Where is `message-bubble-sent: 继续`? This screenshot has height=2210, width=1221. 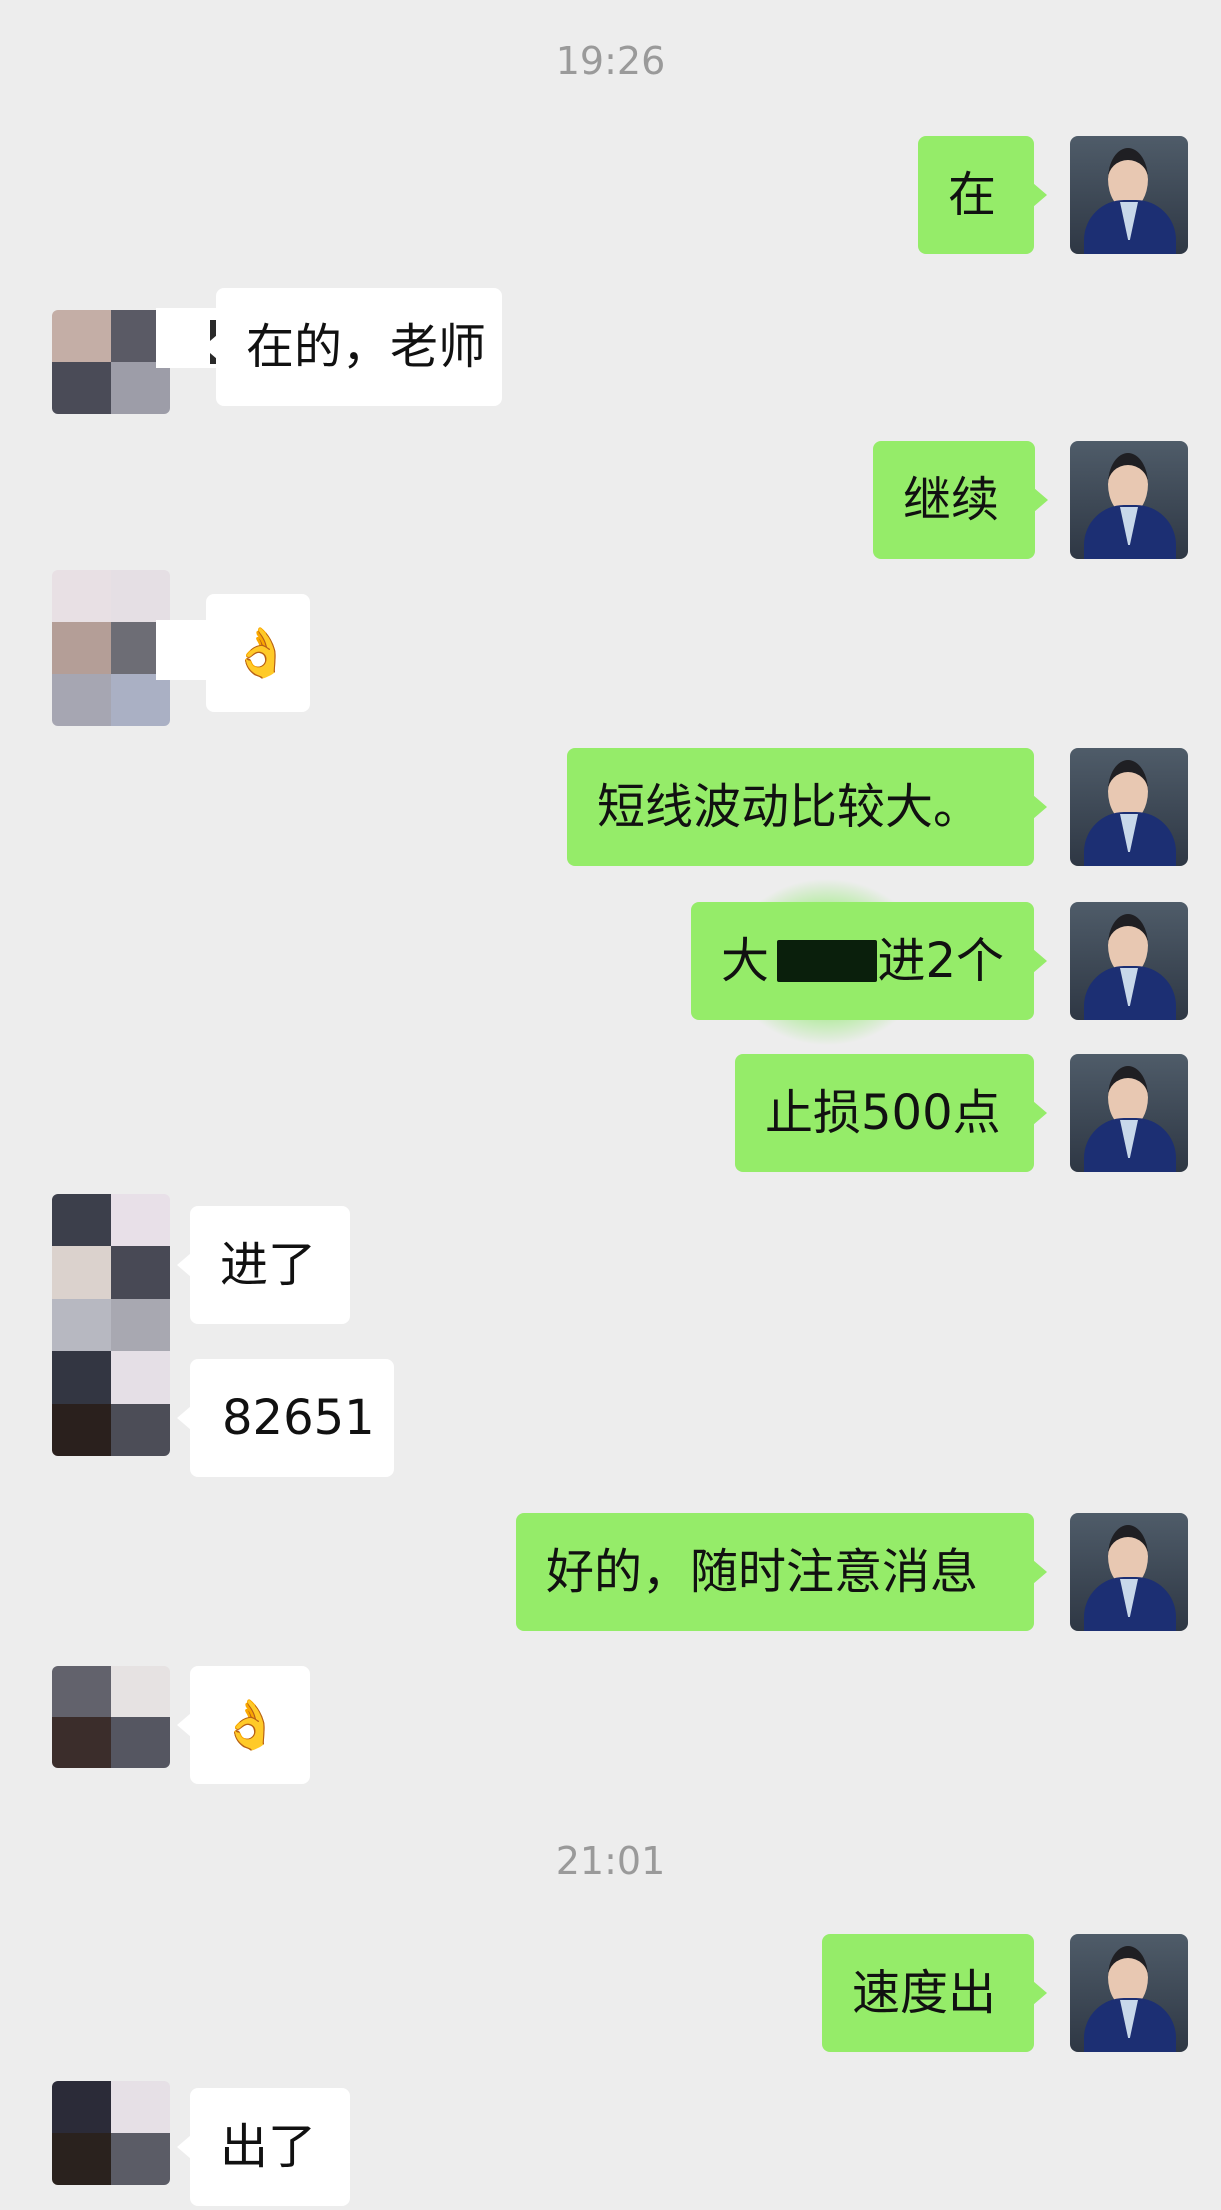 message-bubble-sent: 继续 is located at coordinates (960, 500).